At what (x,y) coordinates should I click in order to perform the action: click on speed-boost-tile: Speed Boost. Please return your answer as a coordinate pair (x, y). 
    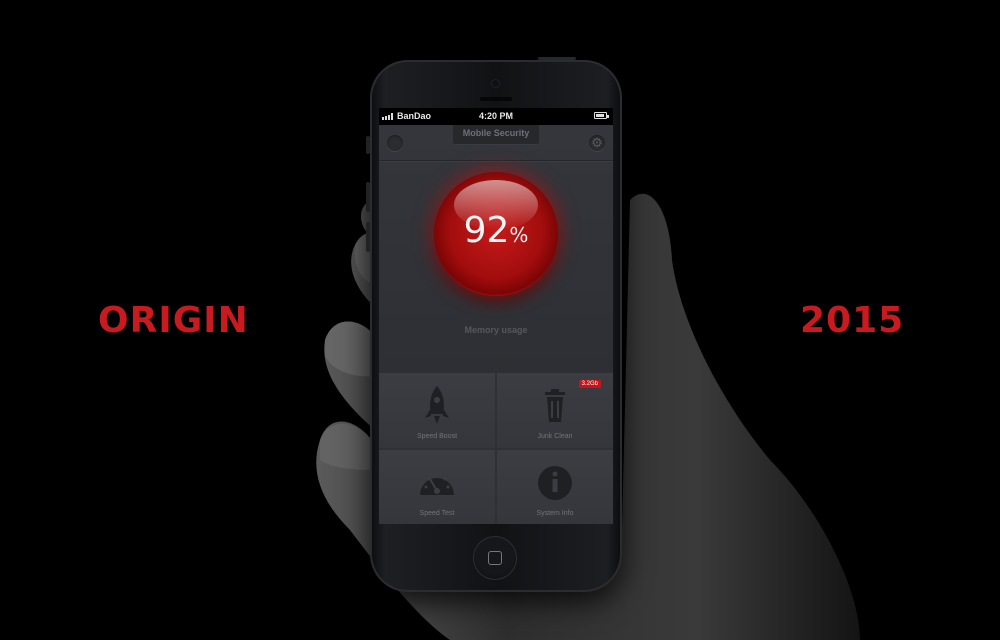
    Looking at the image, I should click on (437, 410).